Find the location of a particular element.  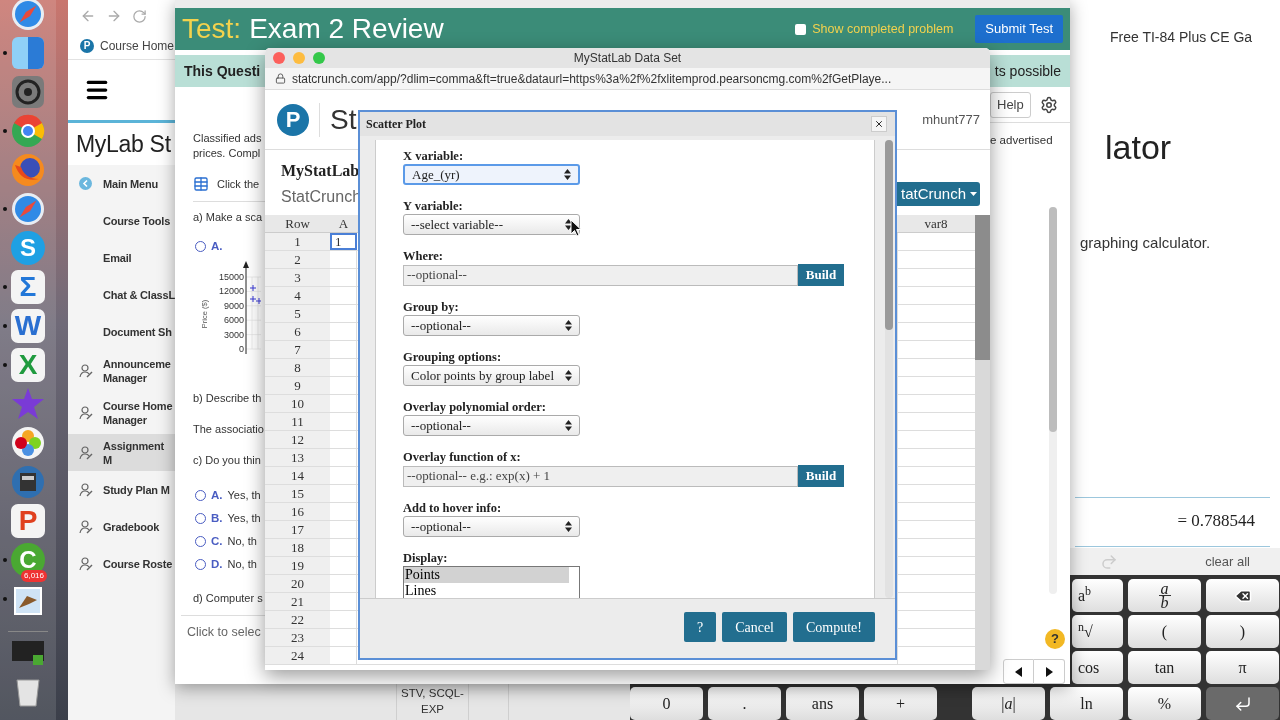

calculator-key: ans is located at coordinates (822, 703).